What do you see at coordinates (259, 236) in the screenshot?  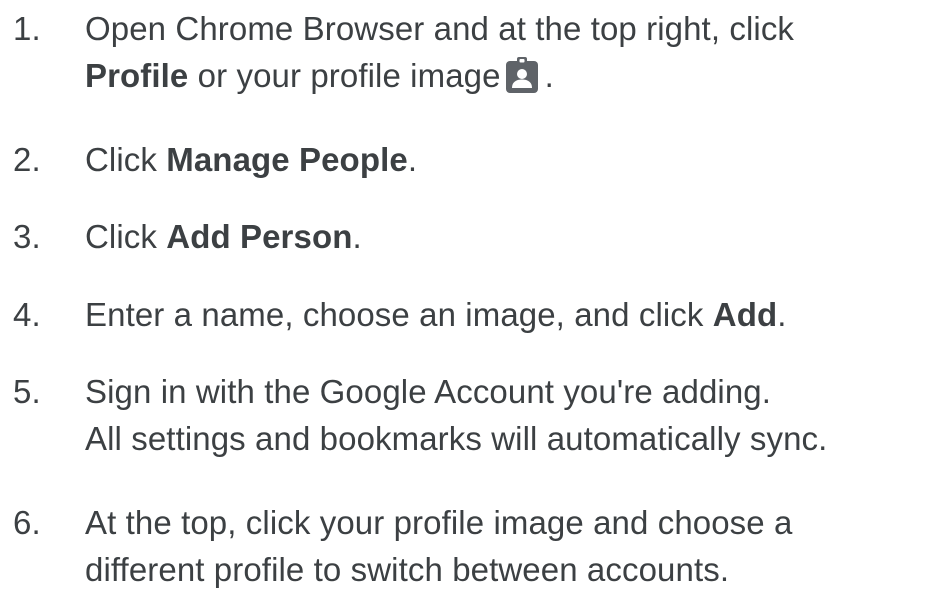 I see `add-person-label: Add Person` at bounding box center [259, 236].